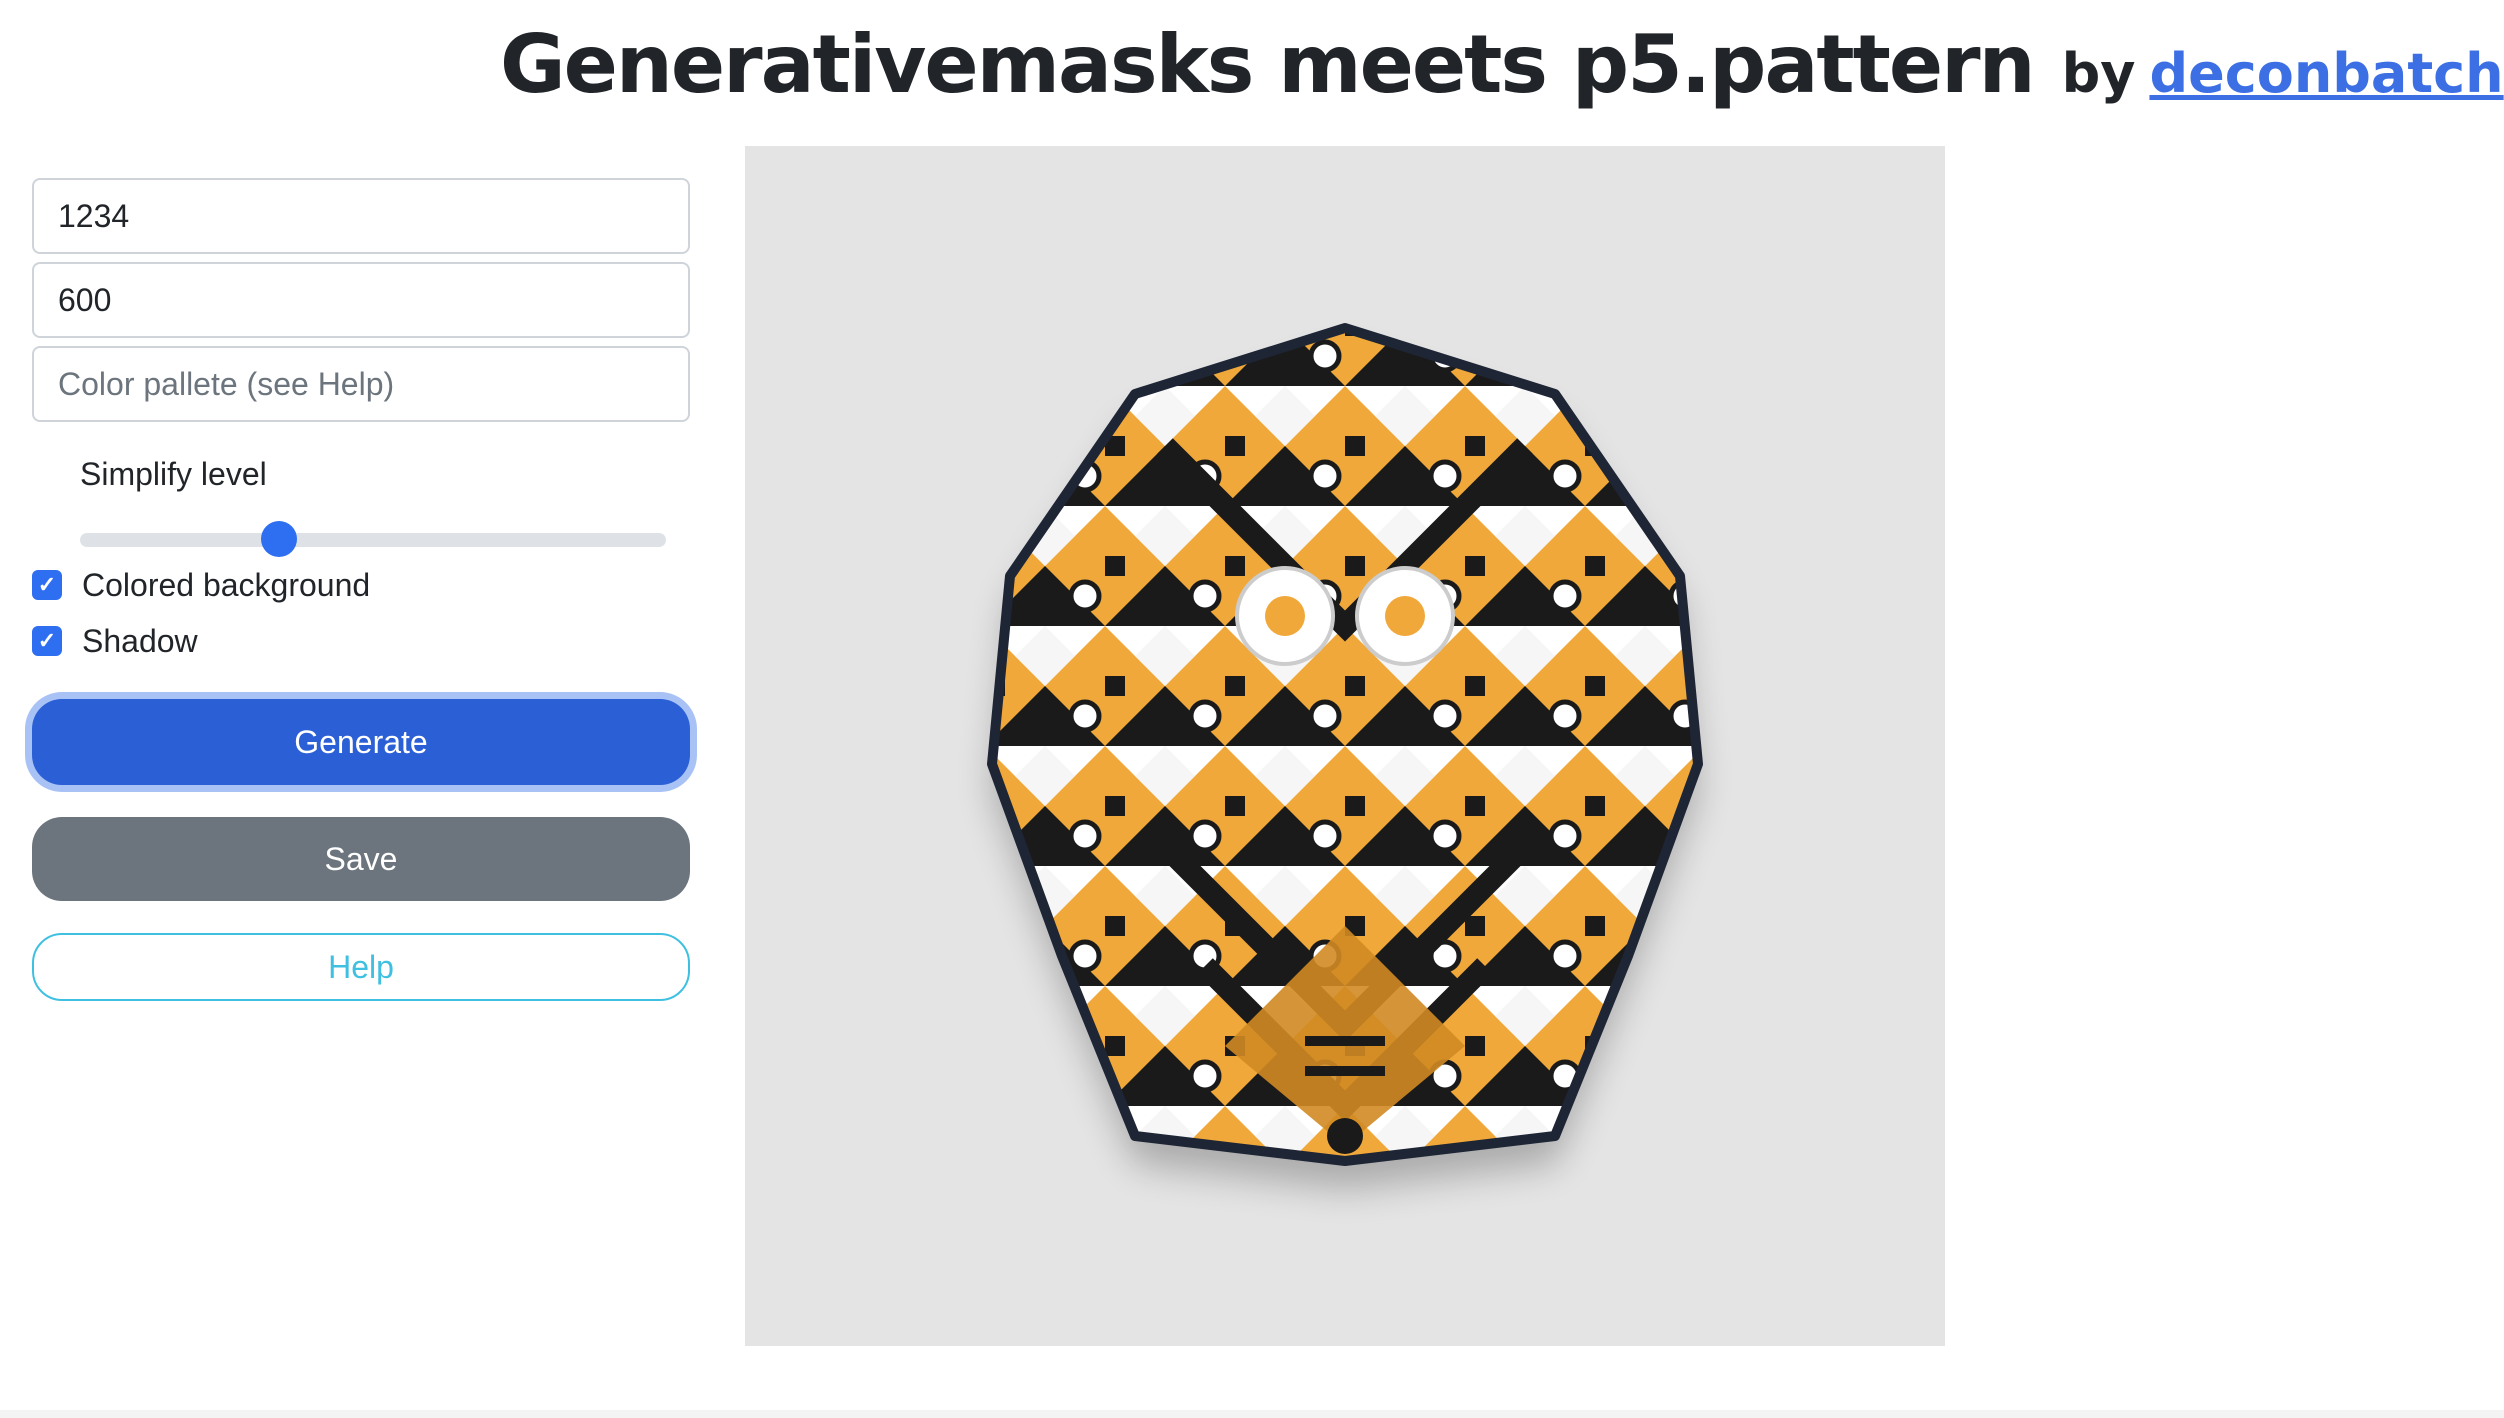  I want to click on slider-track, so click(373, 540).